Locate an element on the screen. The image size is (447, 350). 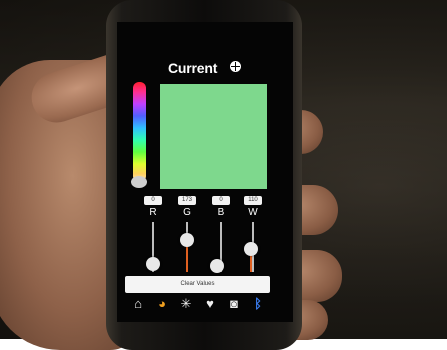
home-icon: ⌂ is located at coordinates (138, 304).